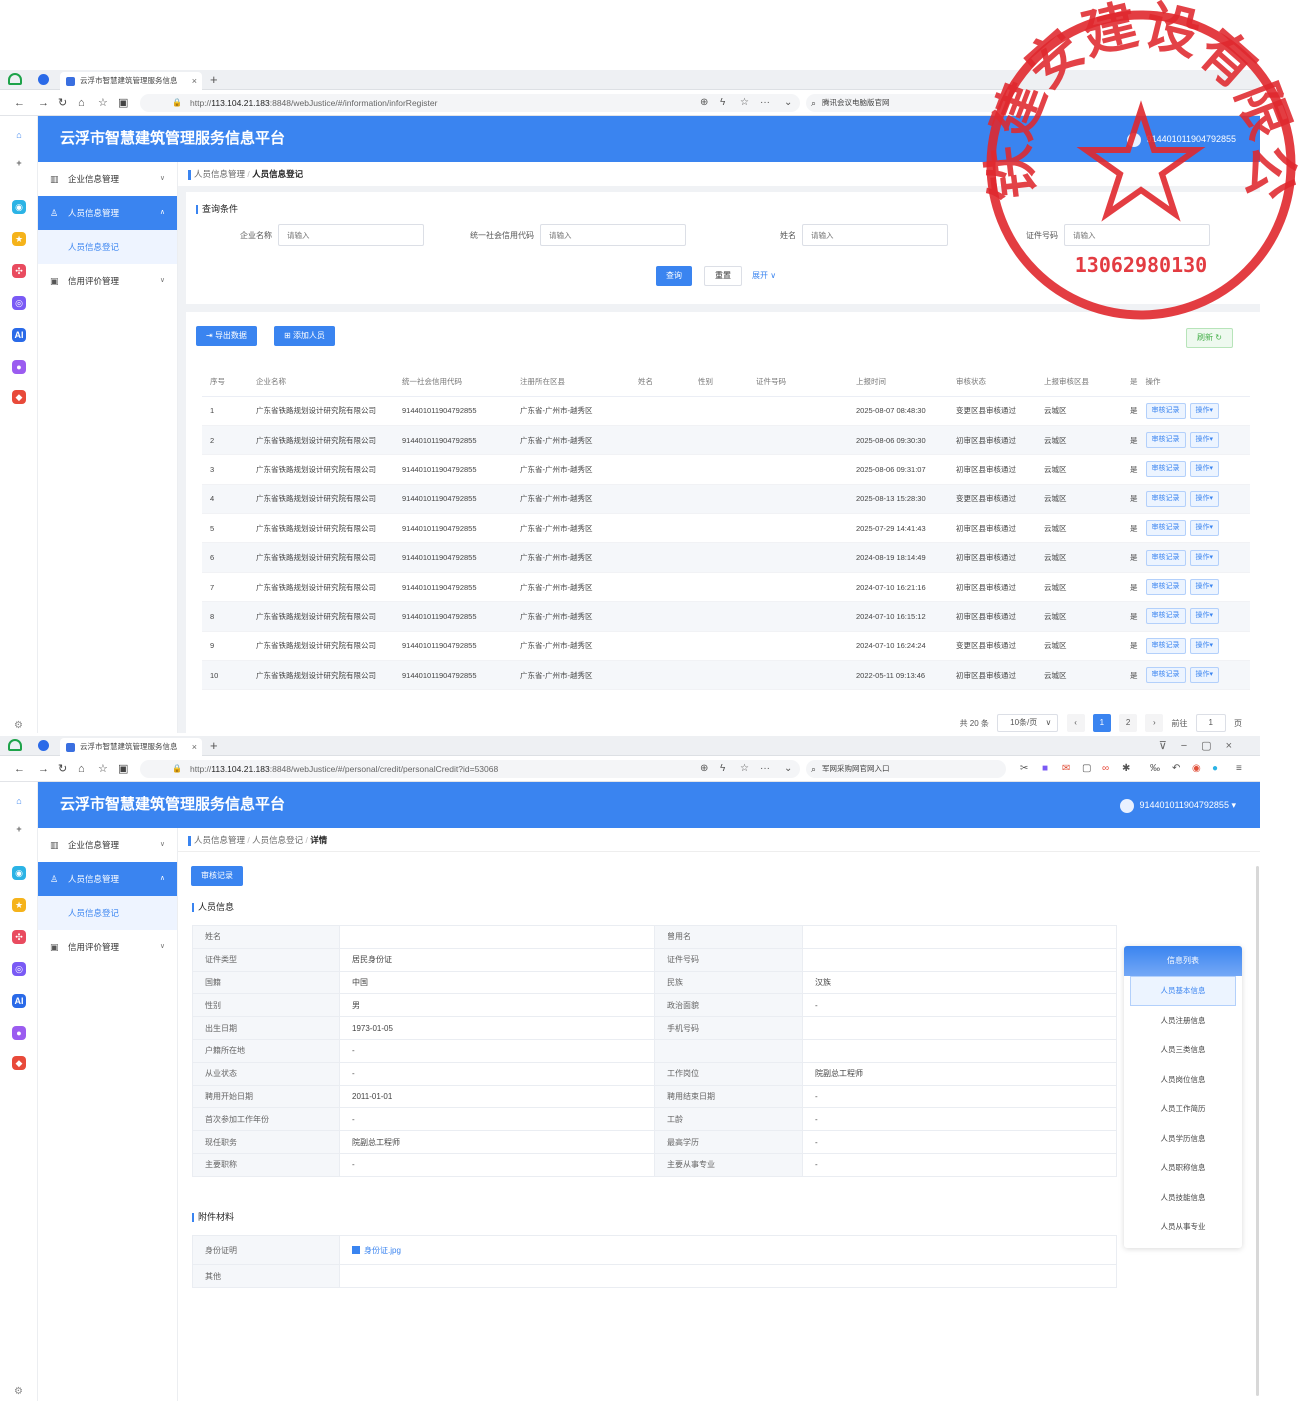  What do you see at coordinates (1183, 1227) in the screenshot?
I see `info-list-item: 人员从事专业` at bounding box center [1183, 1227].